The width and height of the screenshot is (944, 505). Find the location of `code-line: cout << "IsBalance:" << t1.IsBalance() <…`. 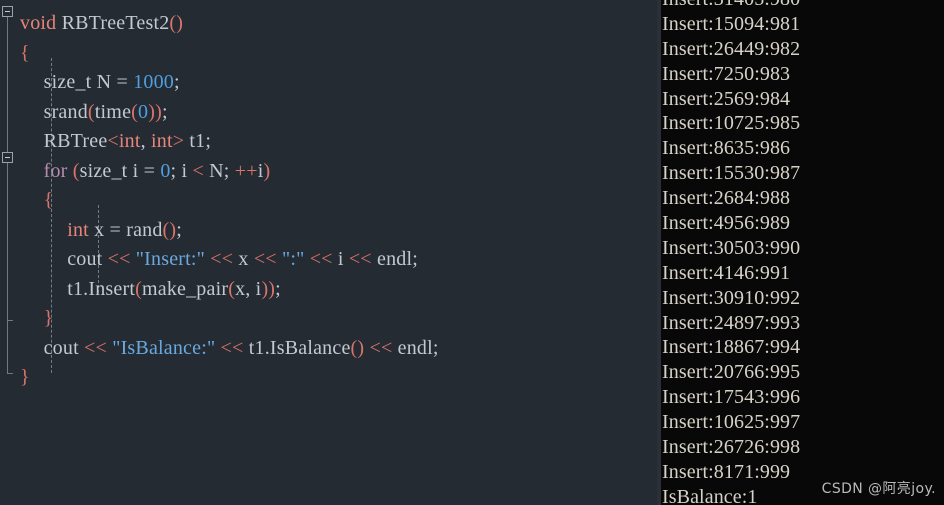

code-line: cout << "IsBalance:" << t1.IsBalance() <… is located at coordinates (241, 349).